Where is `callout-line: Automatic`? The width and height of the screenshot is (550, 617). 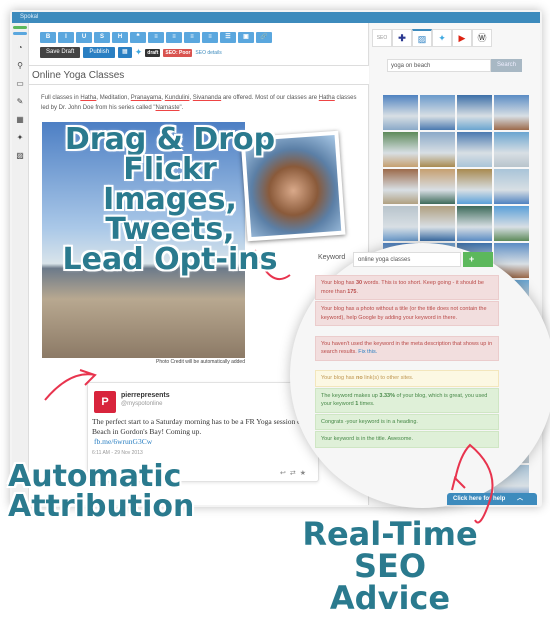 callout-line: Automatic is located at coordinates (95, 476).